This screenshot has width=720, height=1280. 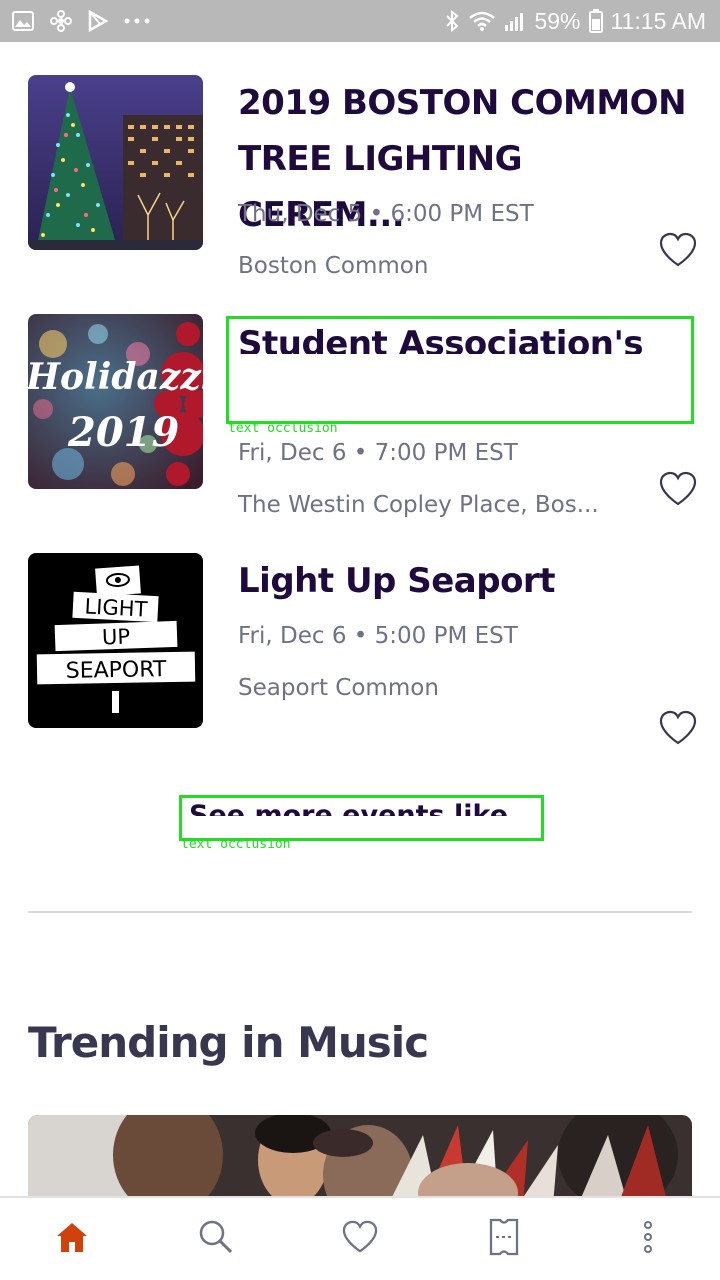 What do you see at coordinates (557, 20) in the screenshot?
I see `battery-percent: 59%` at bounding box center [557, 20].